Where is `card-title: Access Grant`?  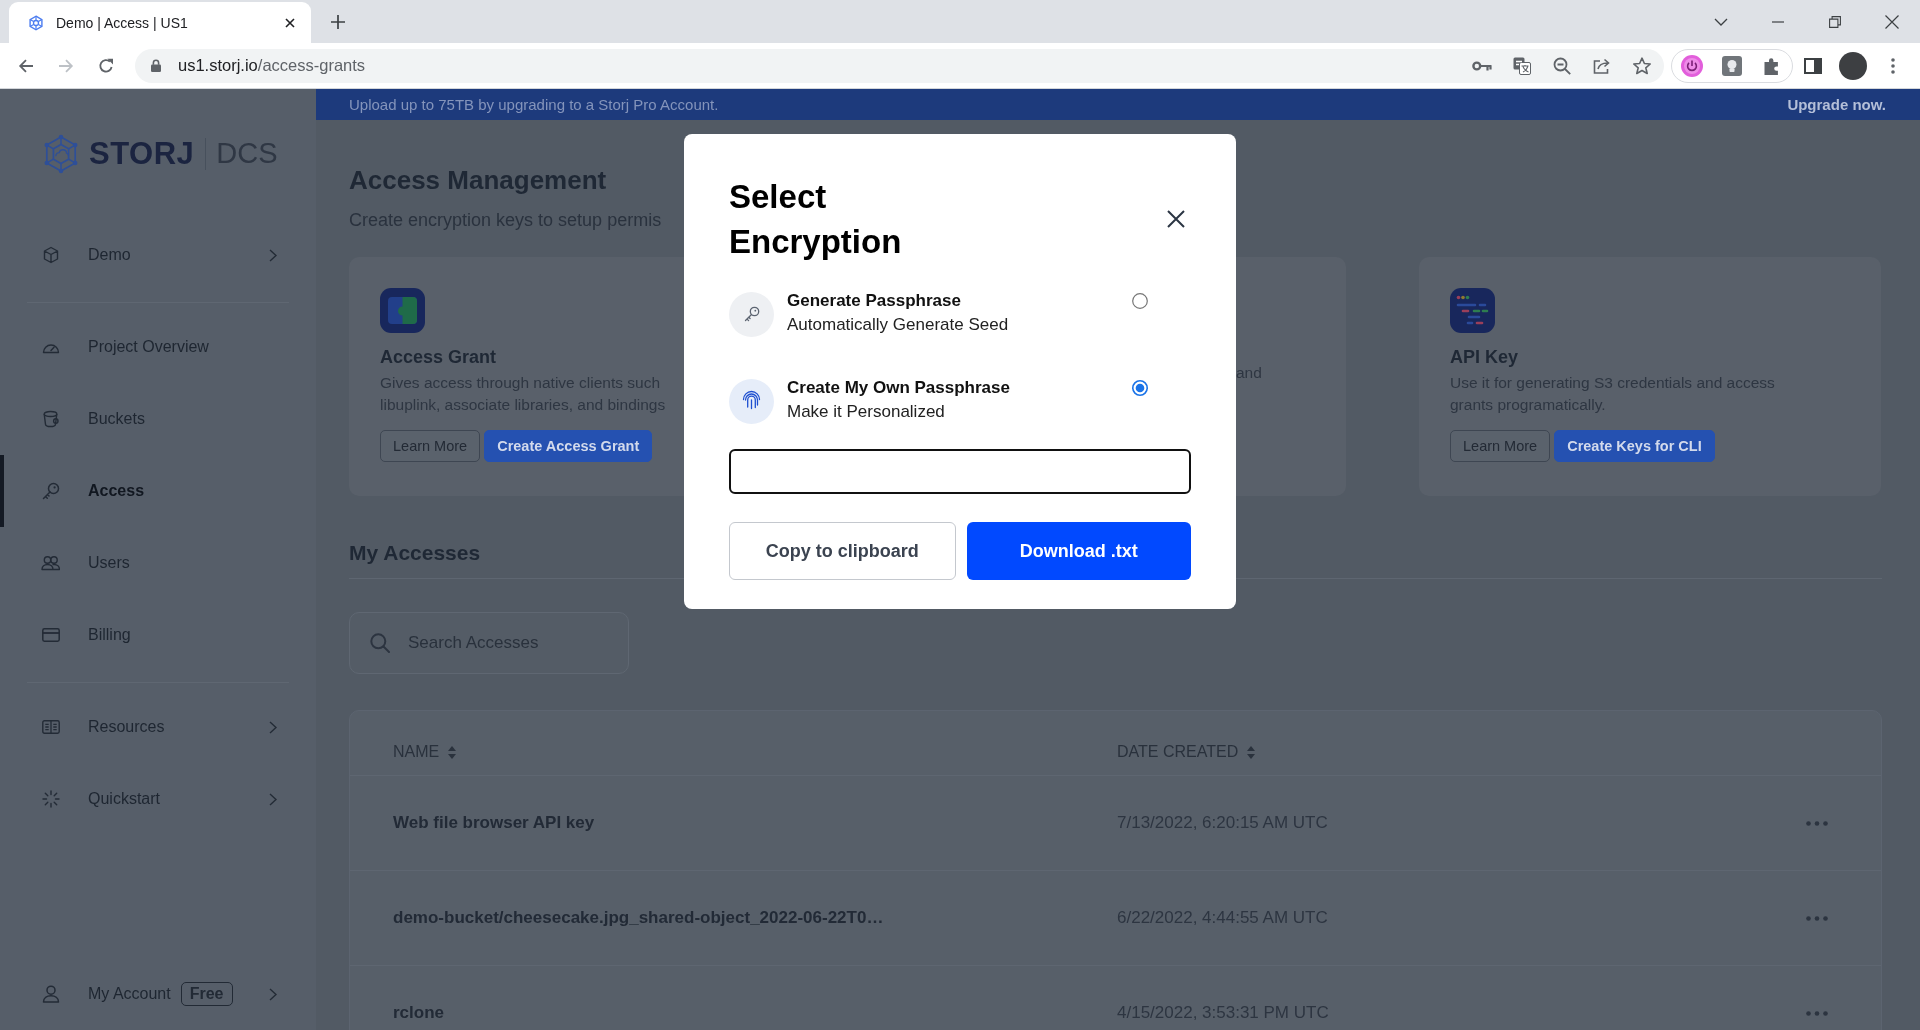
card-title: Access Grant is located at coordinates (438, 357).